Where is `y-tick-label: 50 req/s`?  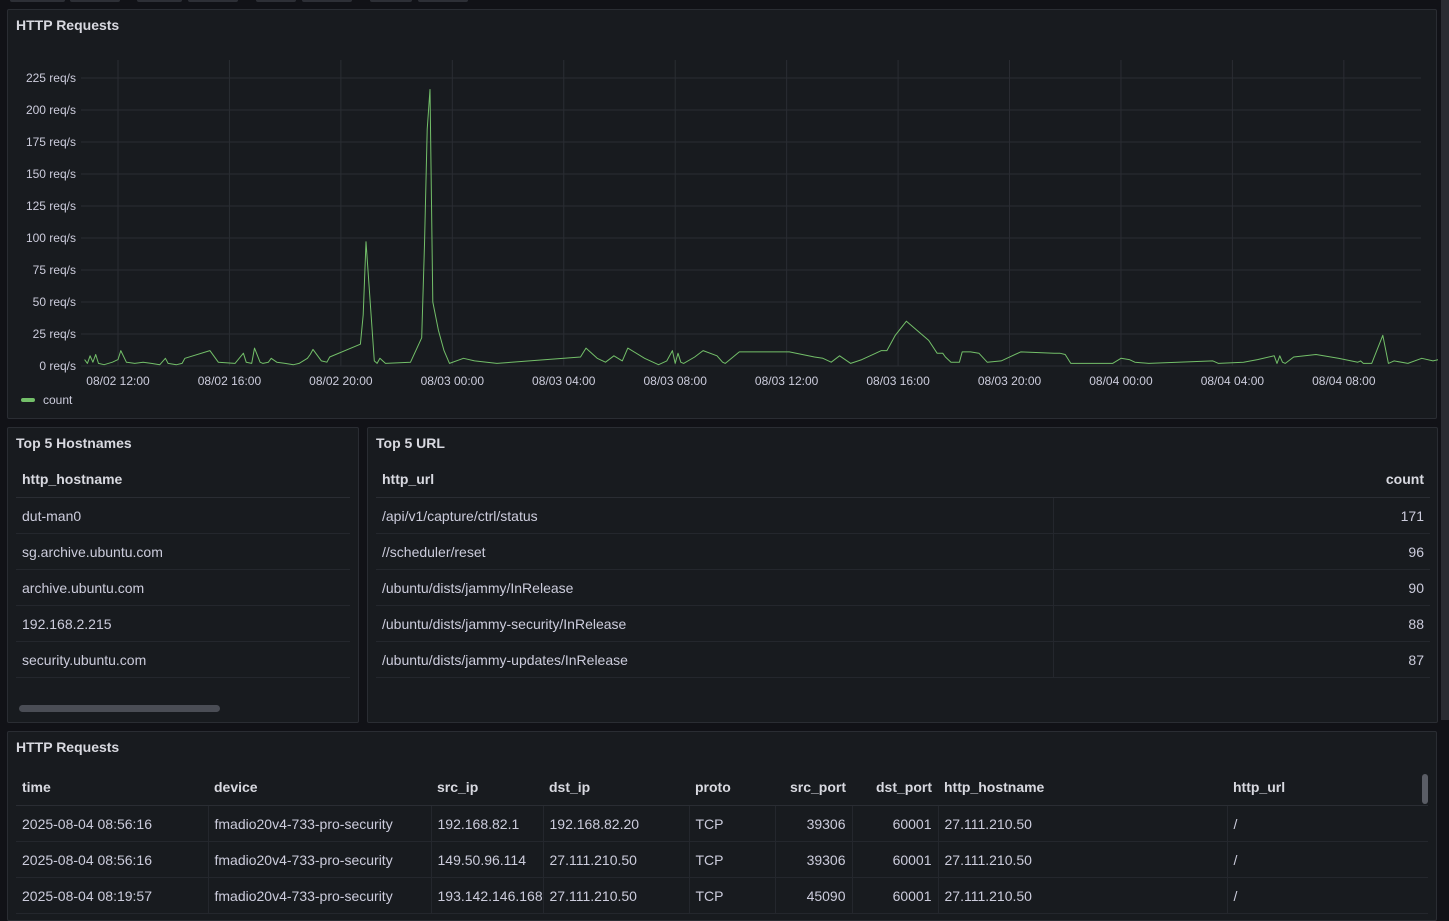 y-tick-label: 50 req/s is located at coordinates (54, 302).